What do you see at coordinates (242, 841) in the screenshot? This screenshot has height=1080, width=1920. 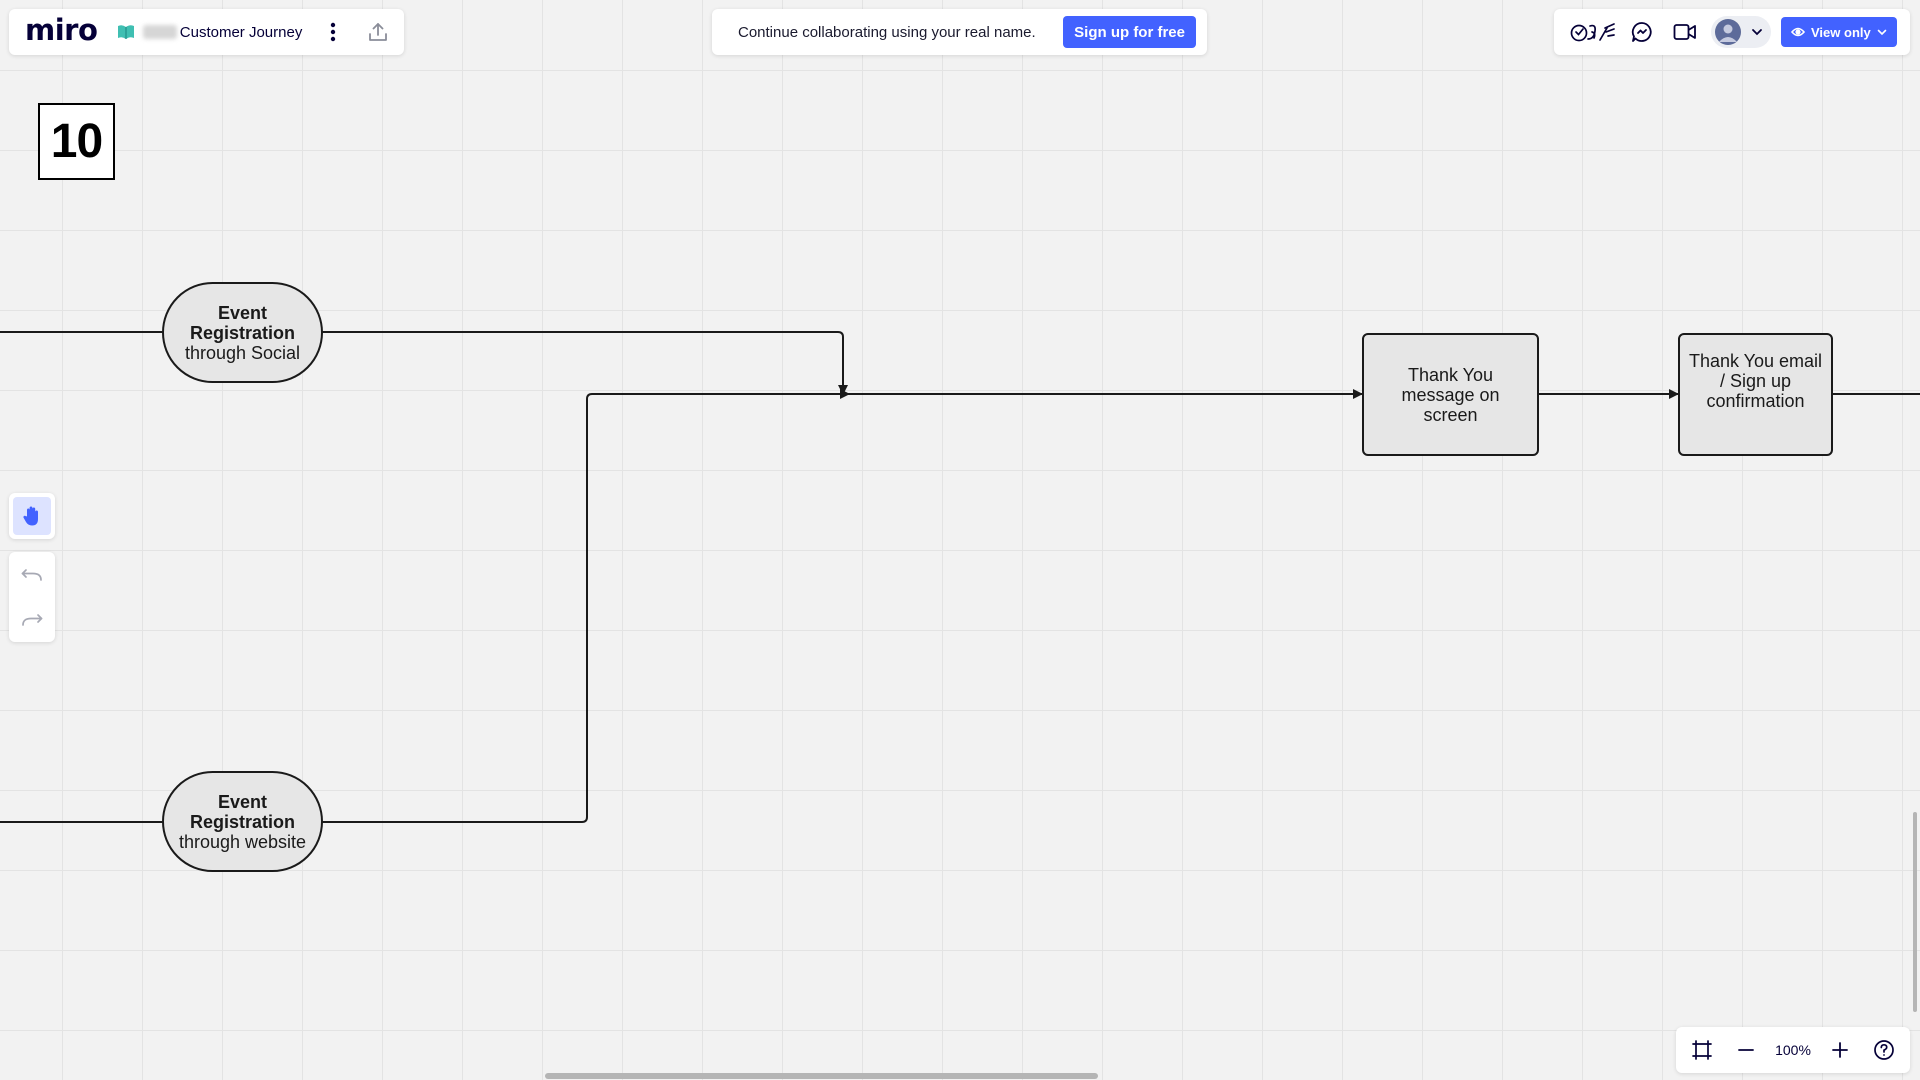 I see `node-subtitle: through website` at bounding box center [242, 841].